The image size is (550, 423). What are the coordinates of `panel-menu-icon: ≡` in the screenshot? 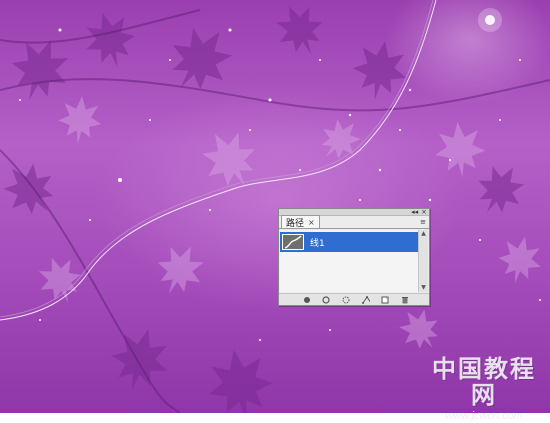 It's located at (423, 222).